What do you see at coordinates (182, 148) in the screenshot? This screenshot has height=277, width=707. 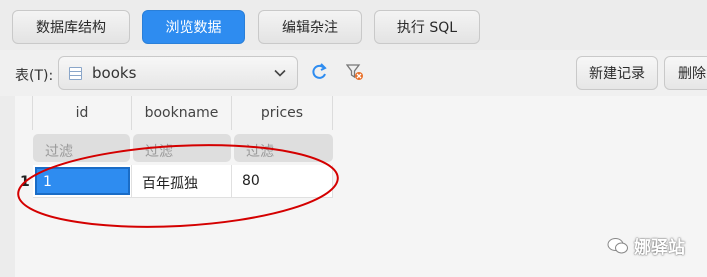 I see `filter-input-bookname: 过滤` at bounding box center [182, 148].